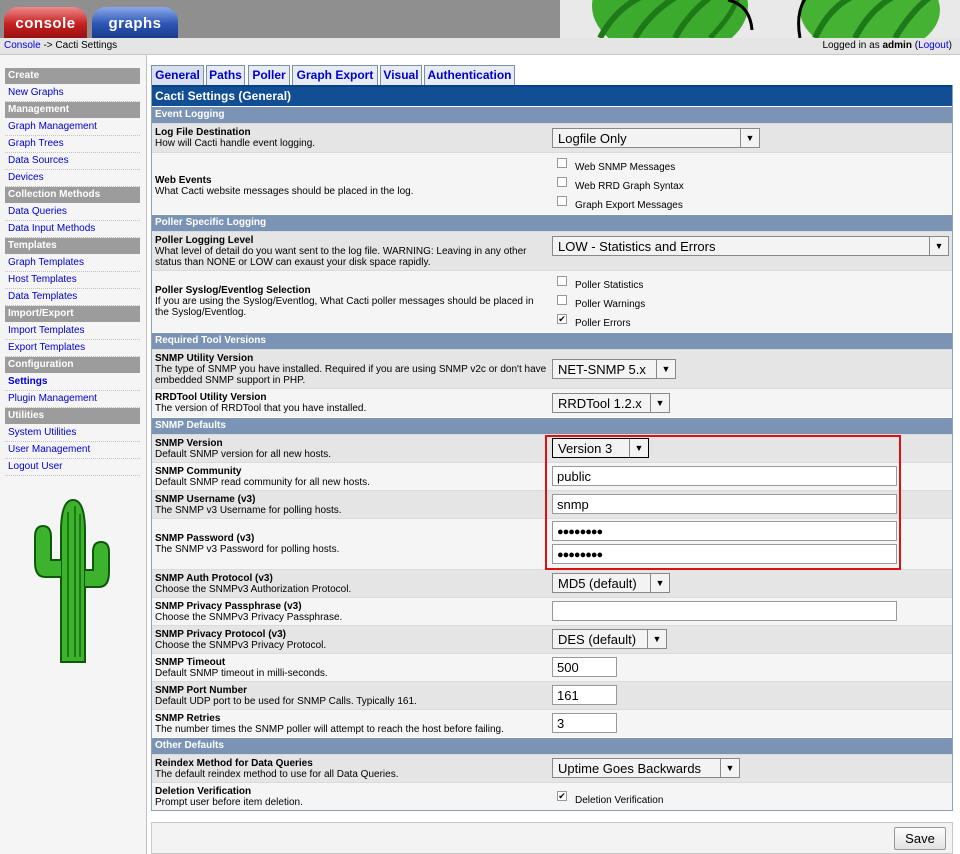 This screenshot has height=854, width=960. What do you see at coordinates (72, 127) in the screenshot?
I see `sidebar-item: Graph Management` at bounding box center [72, 127].